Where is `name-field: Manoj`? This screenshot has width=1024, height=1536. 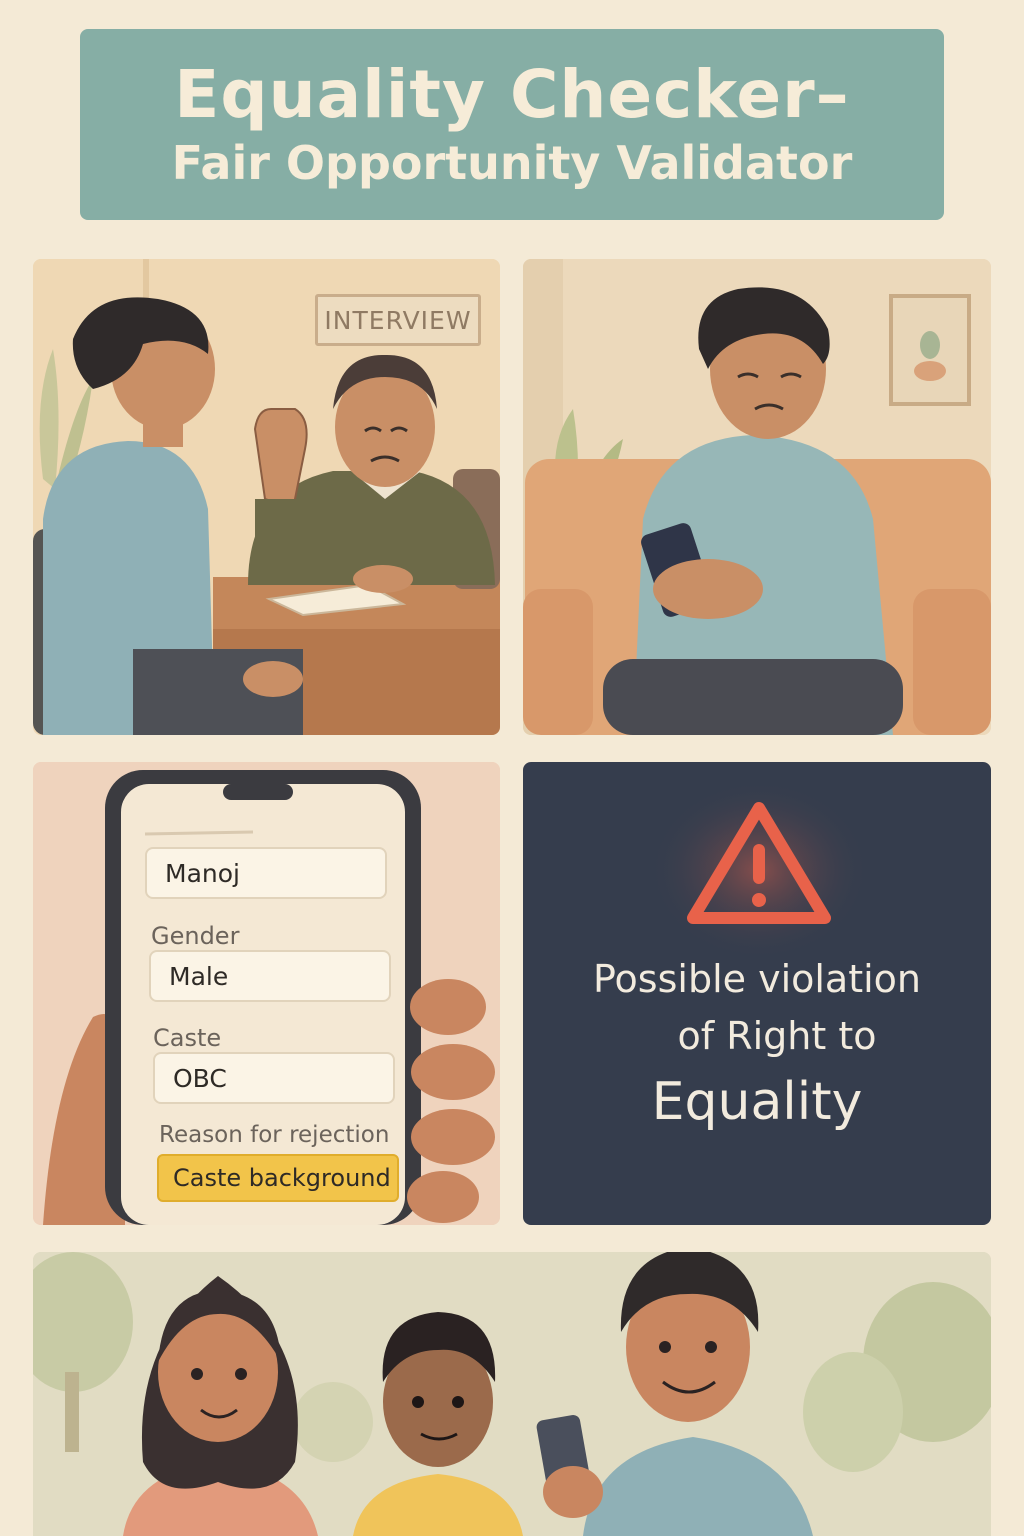
name-field: Manoj is located at coordinates (266, 873).